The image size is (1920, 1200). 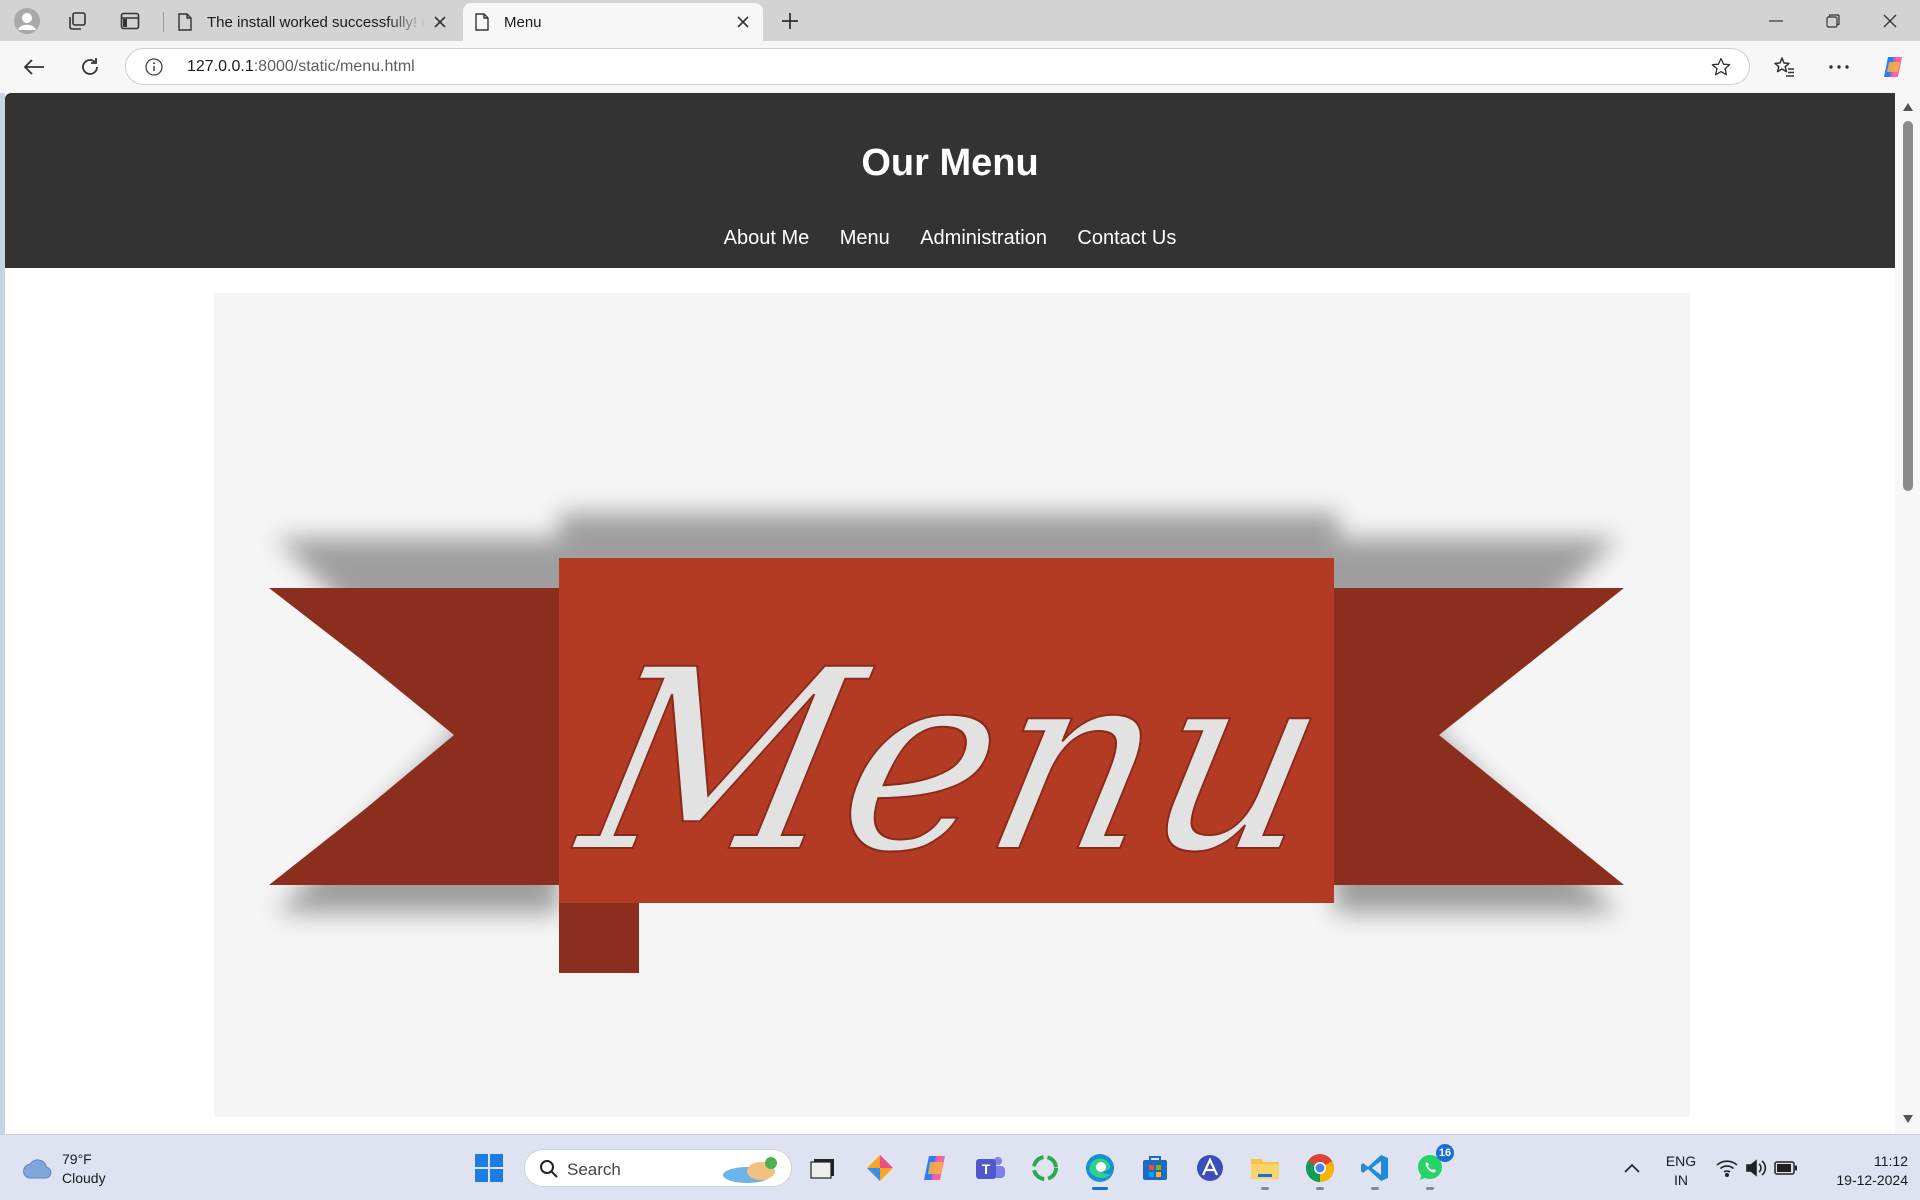 I want to click on nav-link-contact-us: Contact Us, so click(x=1126, y=238).